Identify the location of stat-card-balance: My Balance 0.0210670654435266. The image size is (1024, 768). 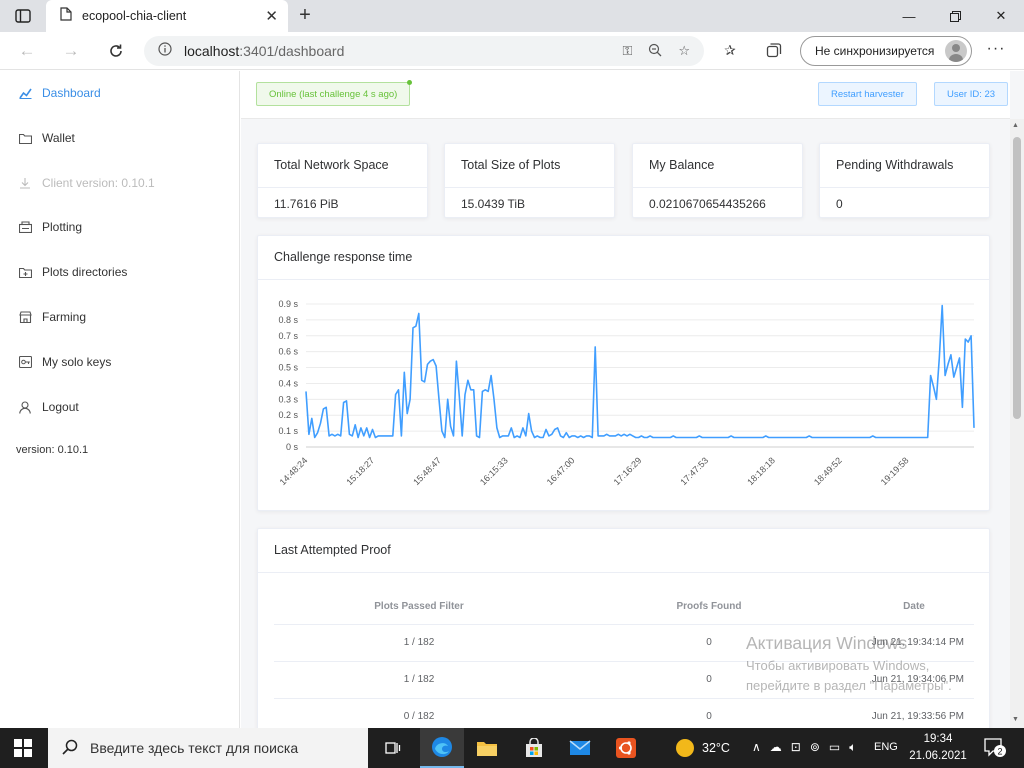
(717, 180).